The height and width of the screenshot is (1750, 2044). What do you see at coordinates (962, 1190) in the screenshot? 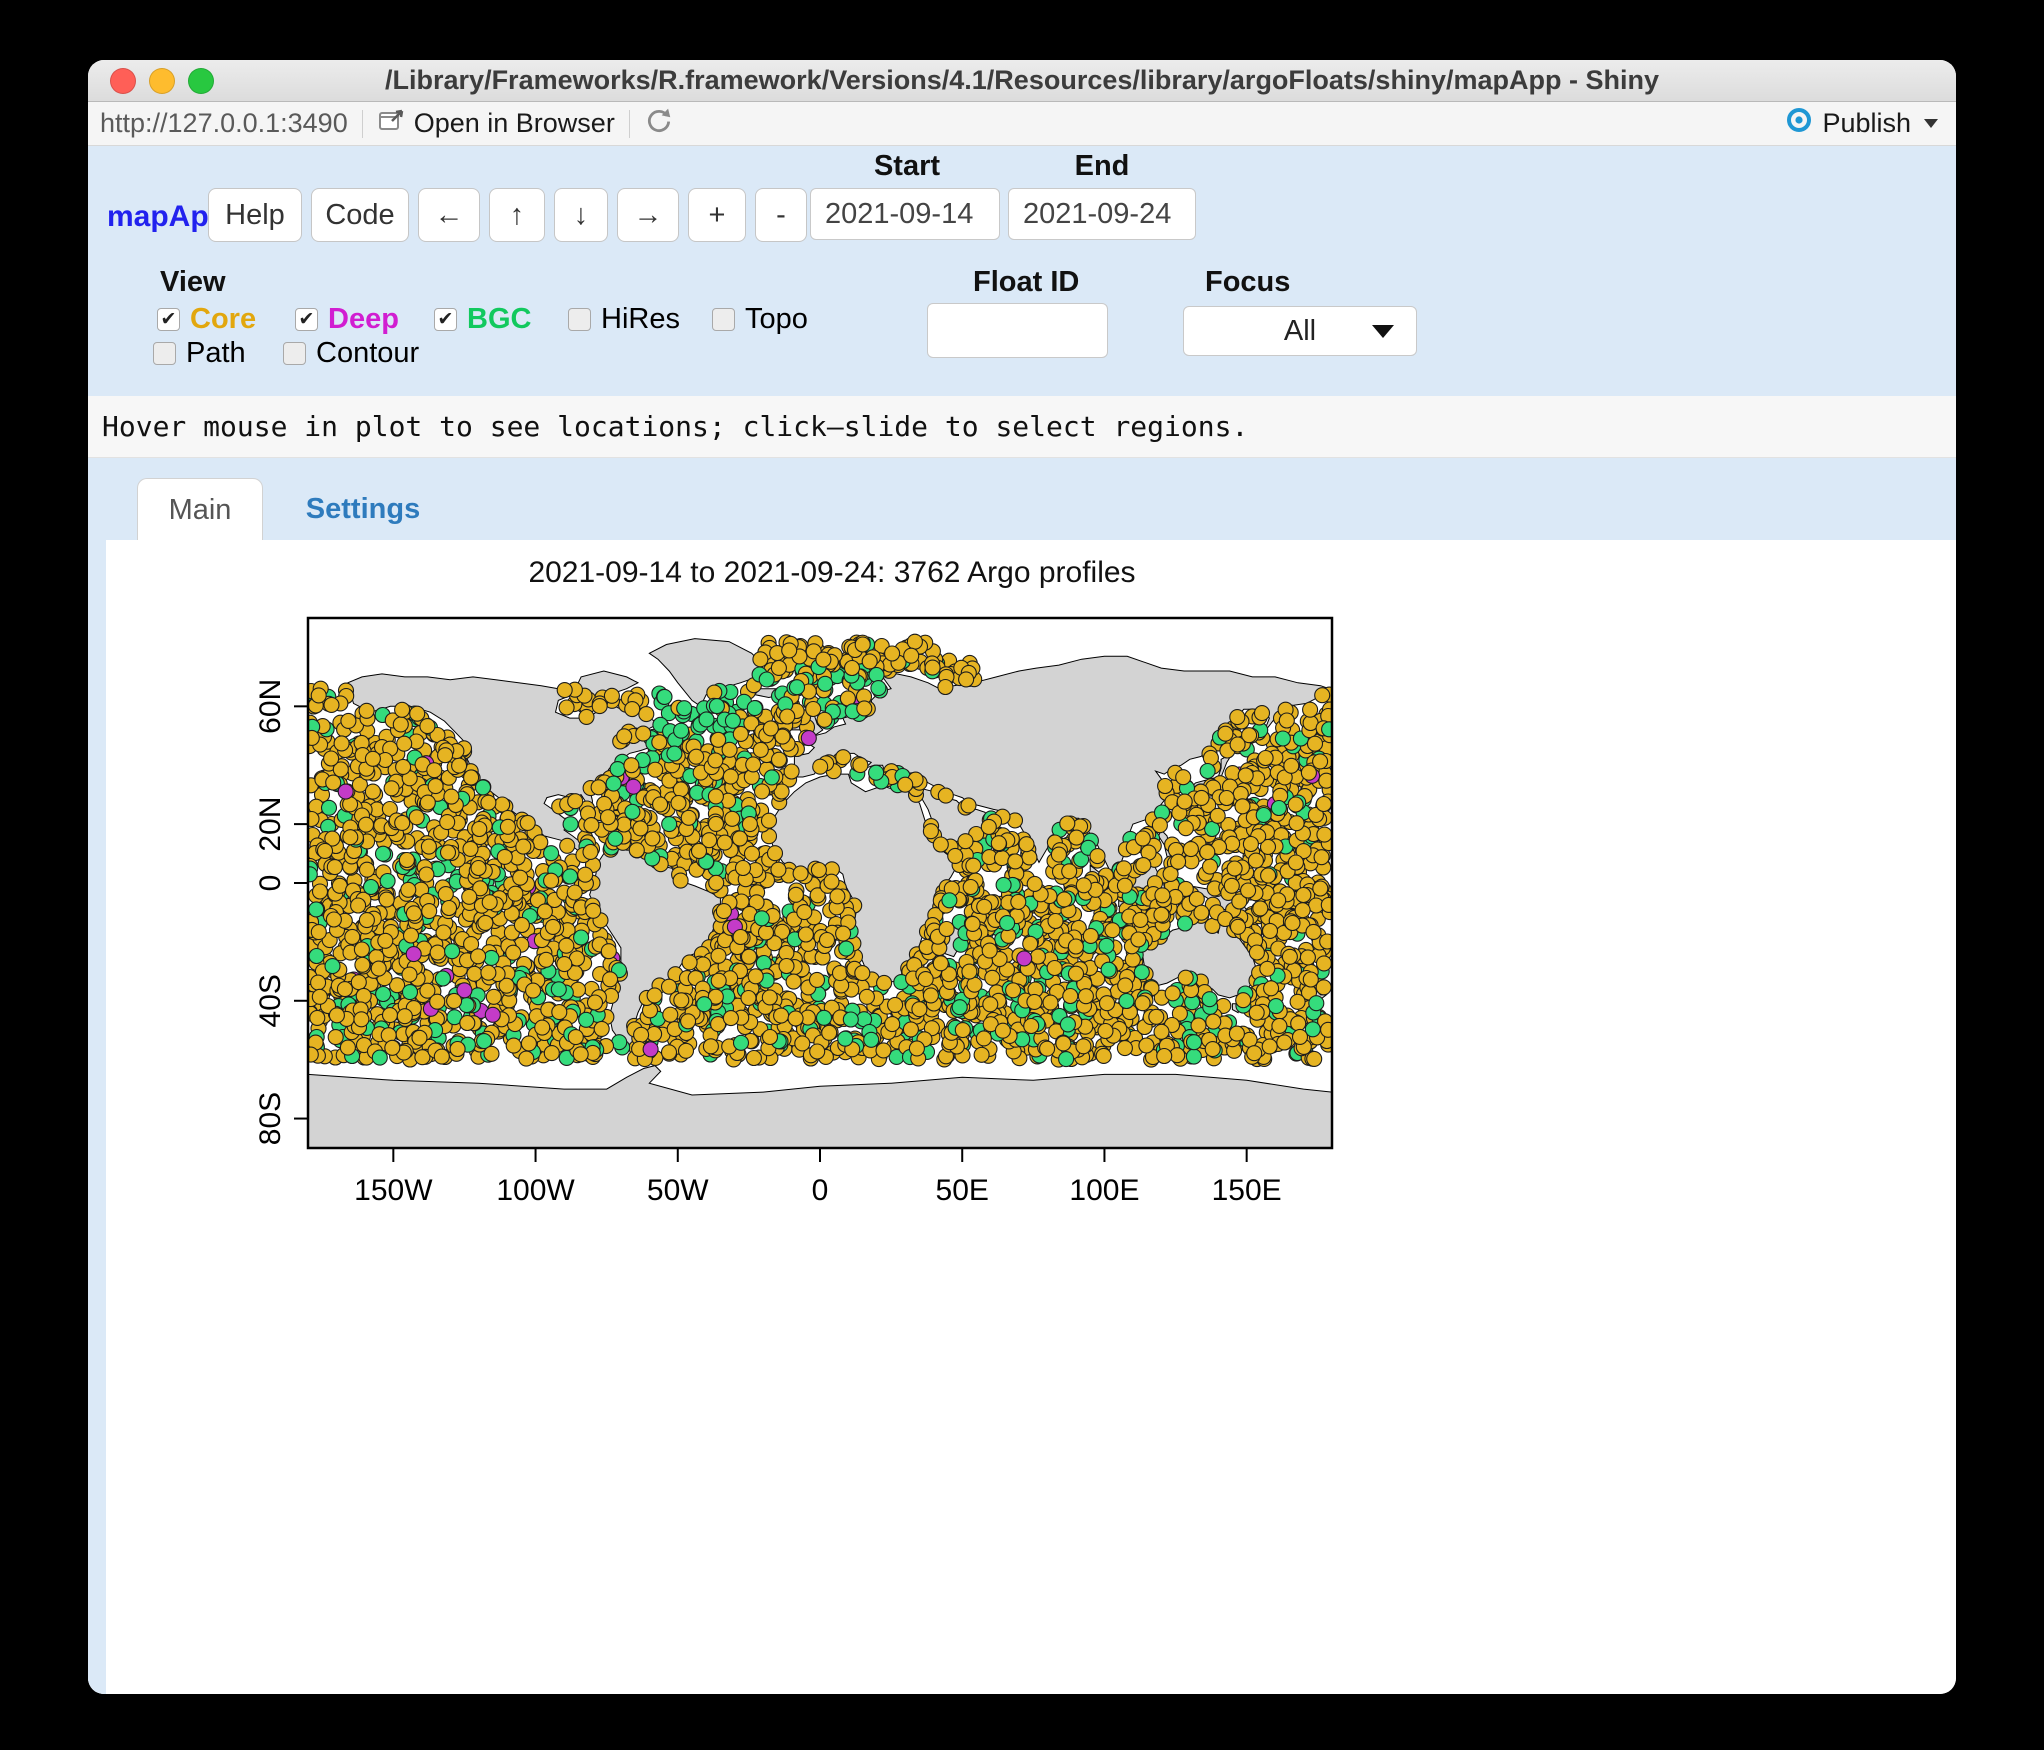
I see `svg-text: 50E` at bounding box center [962, 1190].